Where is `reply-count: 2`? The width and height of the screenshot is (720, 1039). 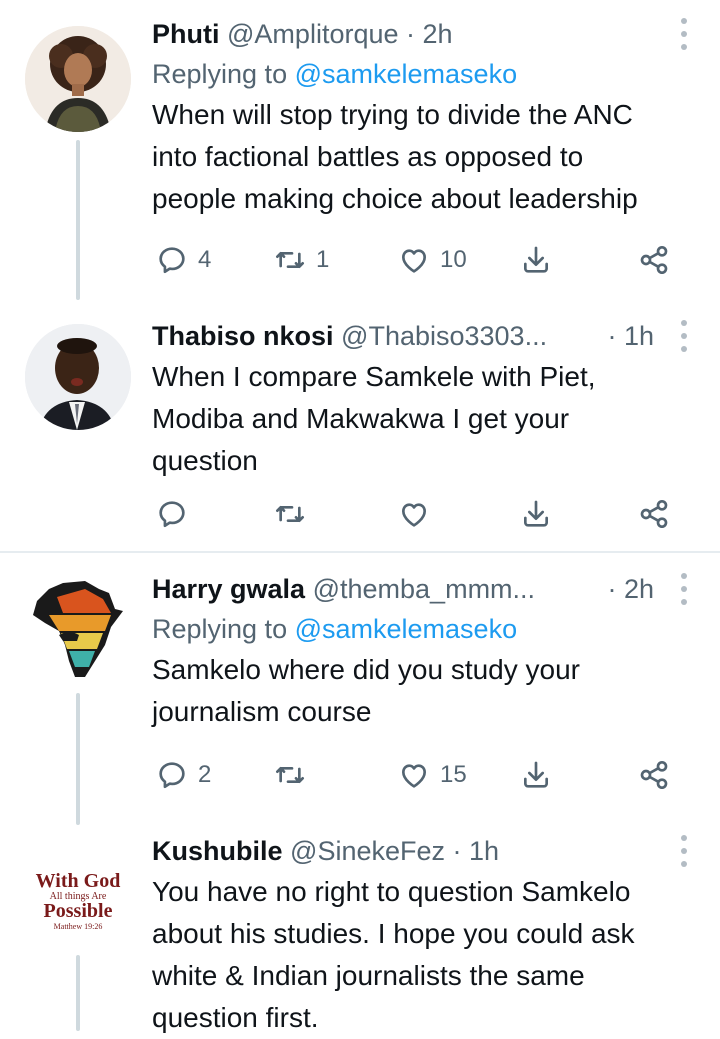 reply-count: 2 is located at coordinates (205, 774).